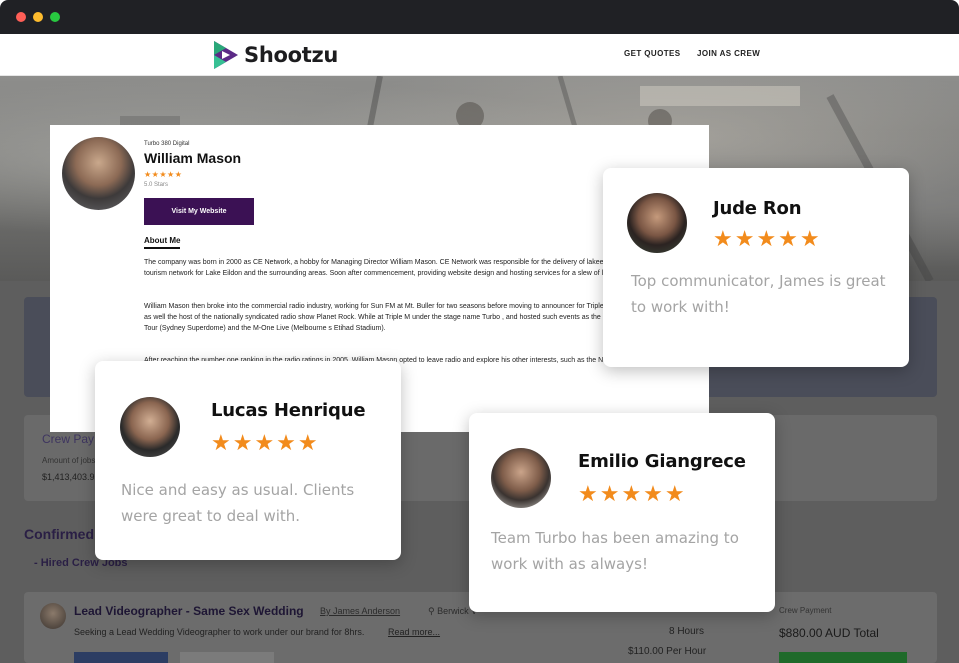 Image resolution: width=959 pixels, height=663 pixels. I want to click on minimize-window-icon, so click(38, 17).